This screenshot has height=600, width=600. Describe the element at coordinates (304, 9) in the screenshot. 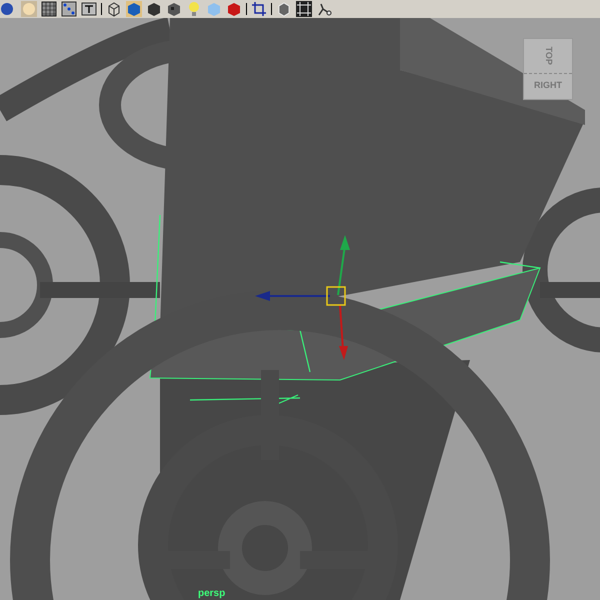

I see `frame-icon` at that location.